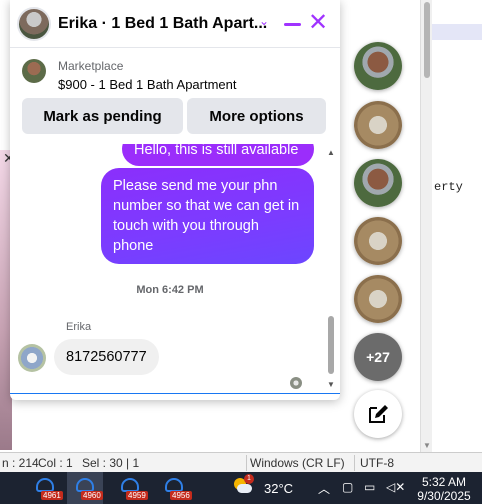  I want to click on seen-avatar-icon, so click(296, 383).